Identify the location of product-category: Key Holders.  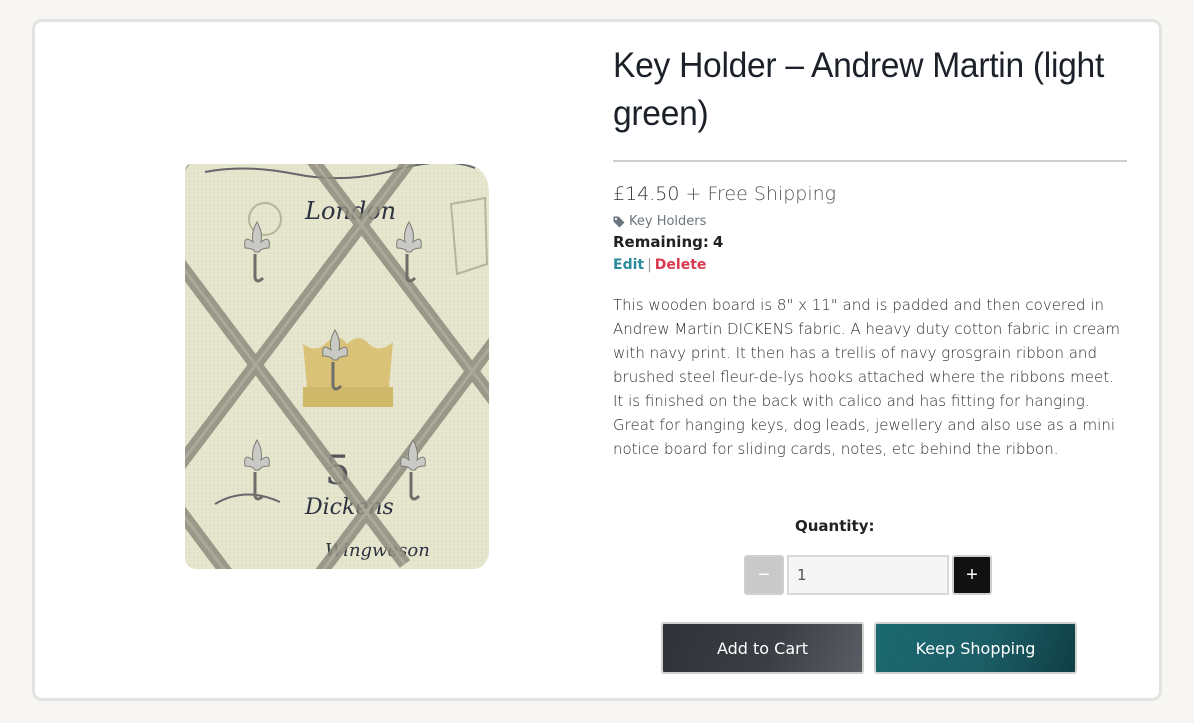
(870, 221).